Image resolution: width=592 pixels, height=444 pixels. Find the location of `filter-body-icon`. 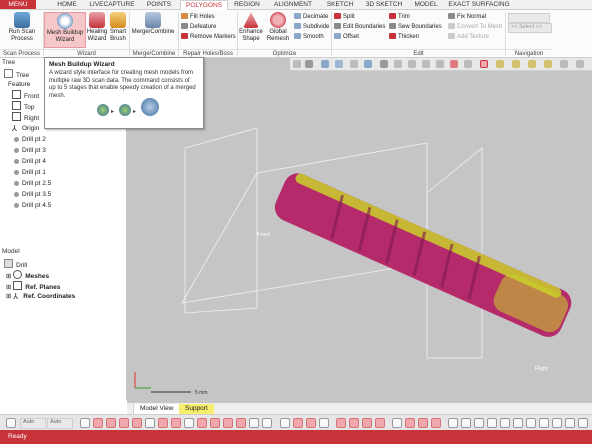

filter-body-icon is located at coordinates (548, 64).